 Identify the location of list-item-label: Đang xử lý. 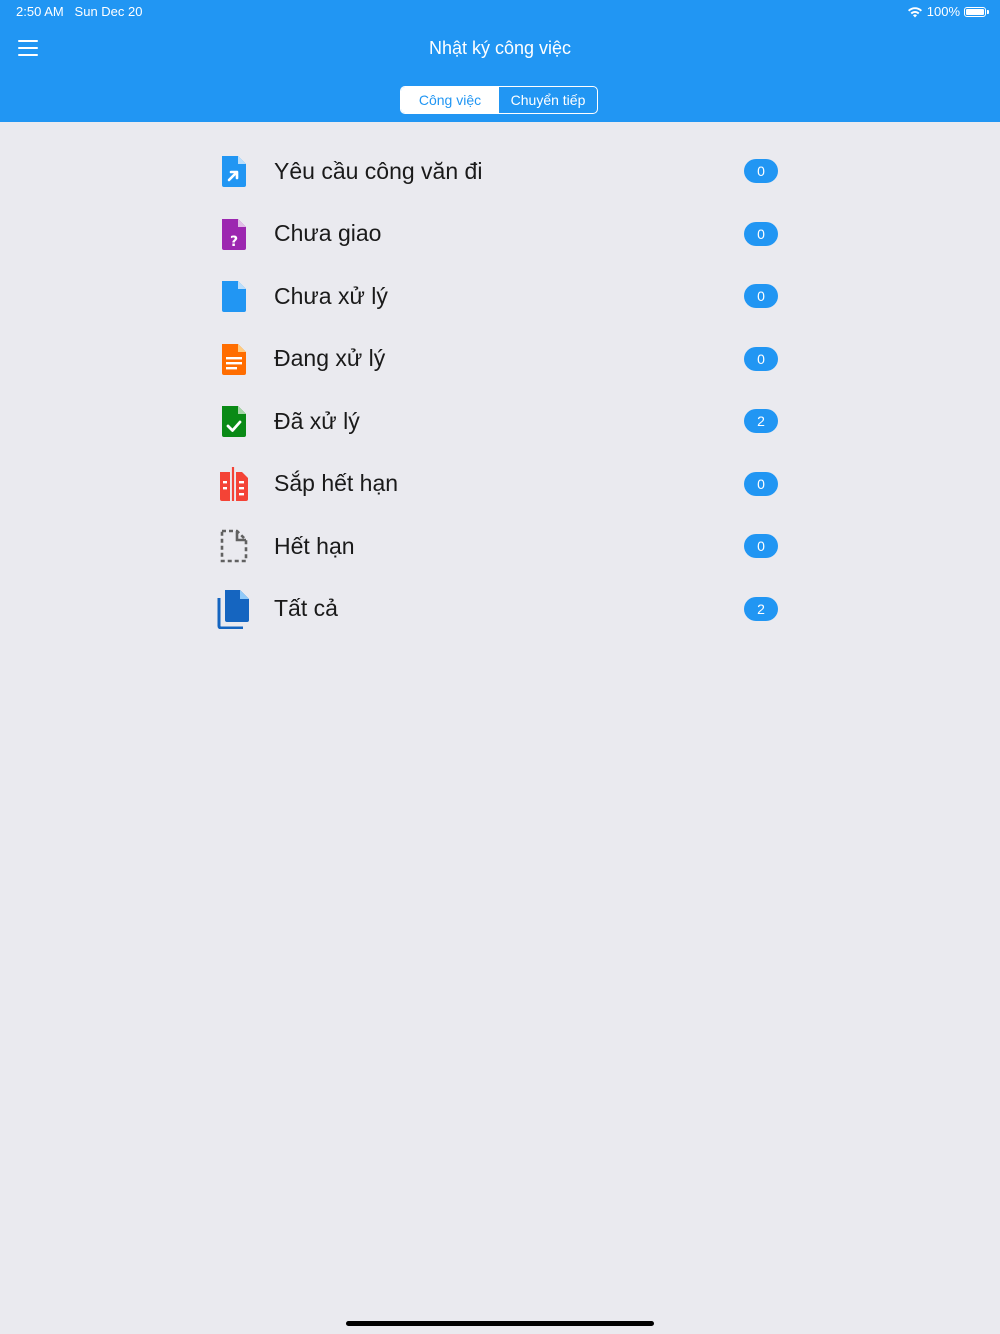
(330, 358).